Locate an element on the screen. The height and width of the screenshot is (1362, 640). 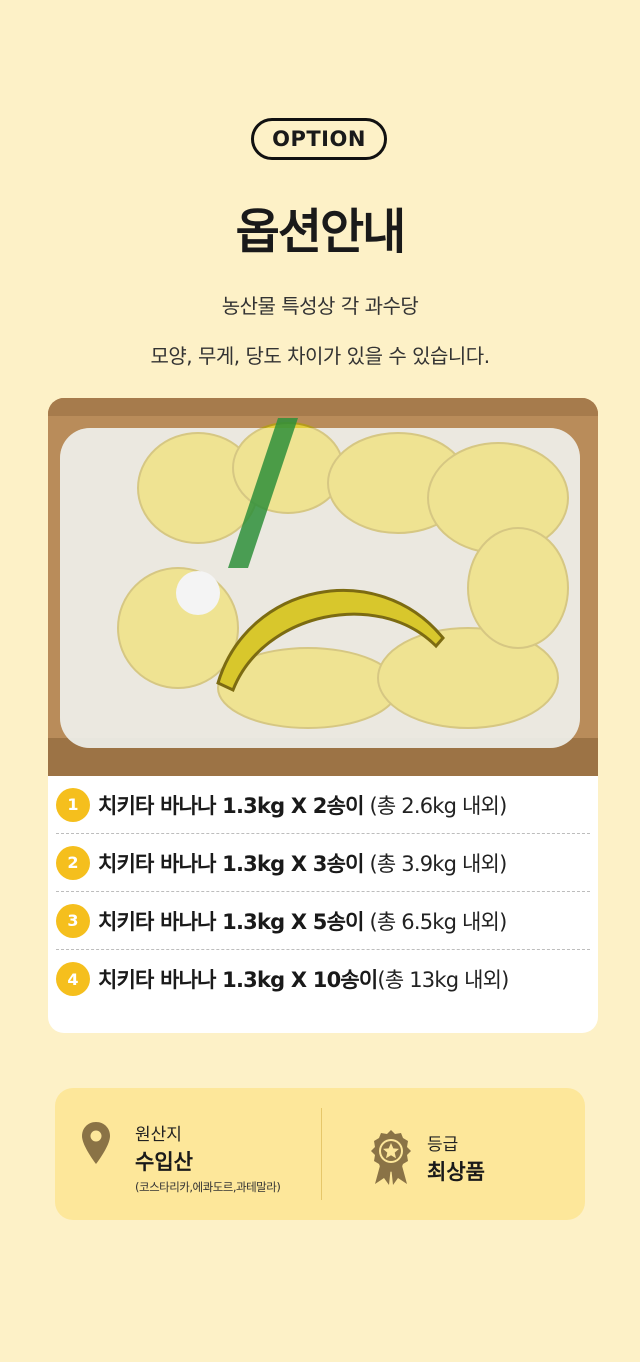
option-row-3: 3 치키타 바나나 1.3kg X 5송이 (총 6.5kg 내외) is located at coordinates (323, 921).